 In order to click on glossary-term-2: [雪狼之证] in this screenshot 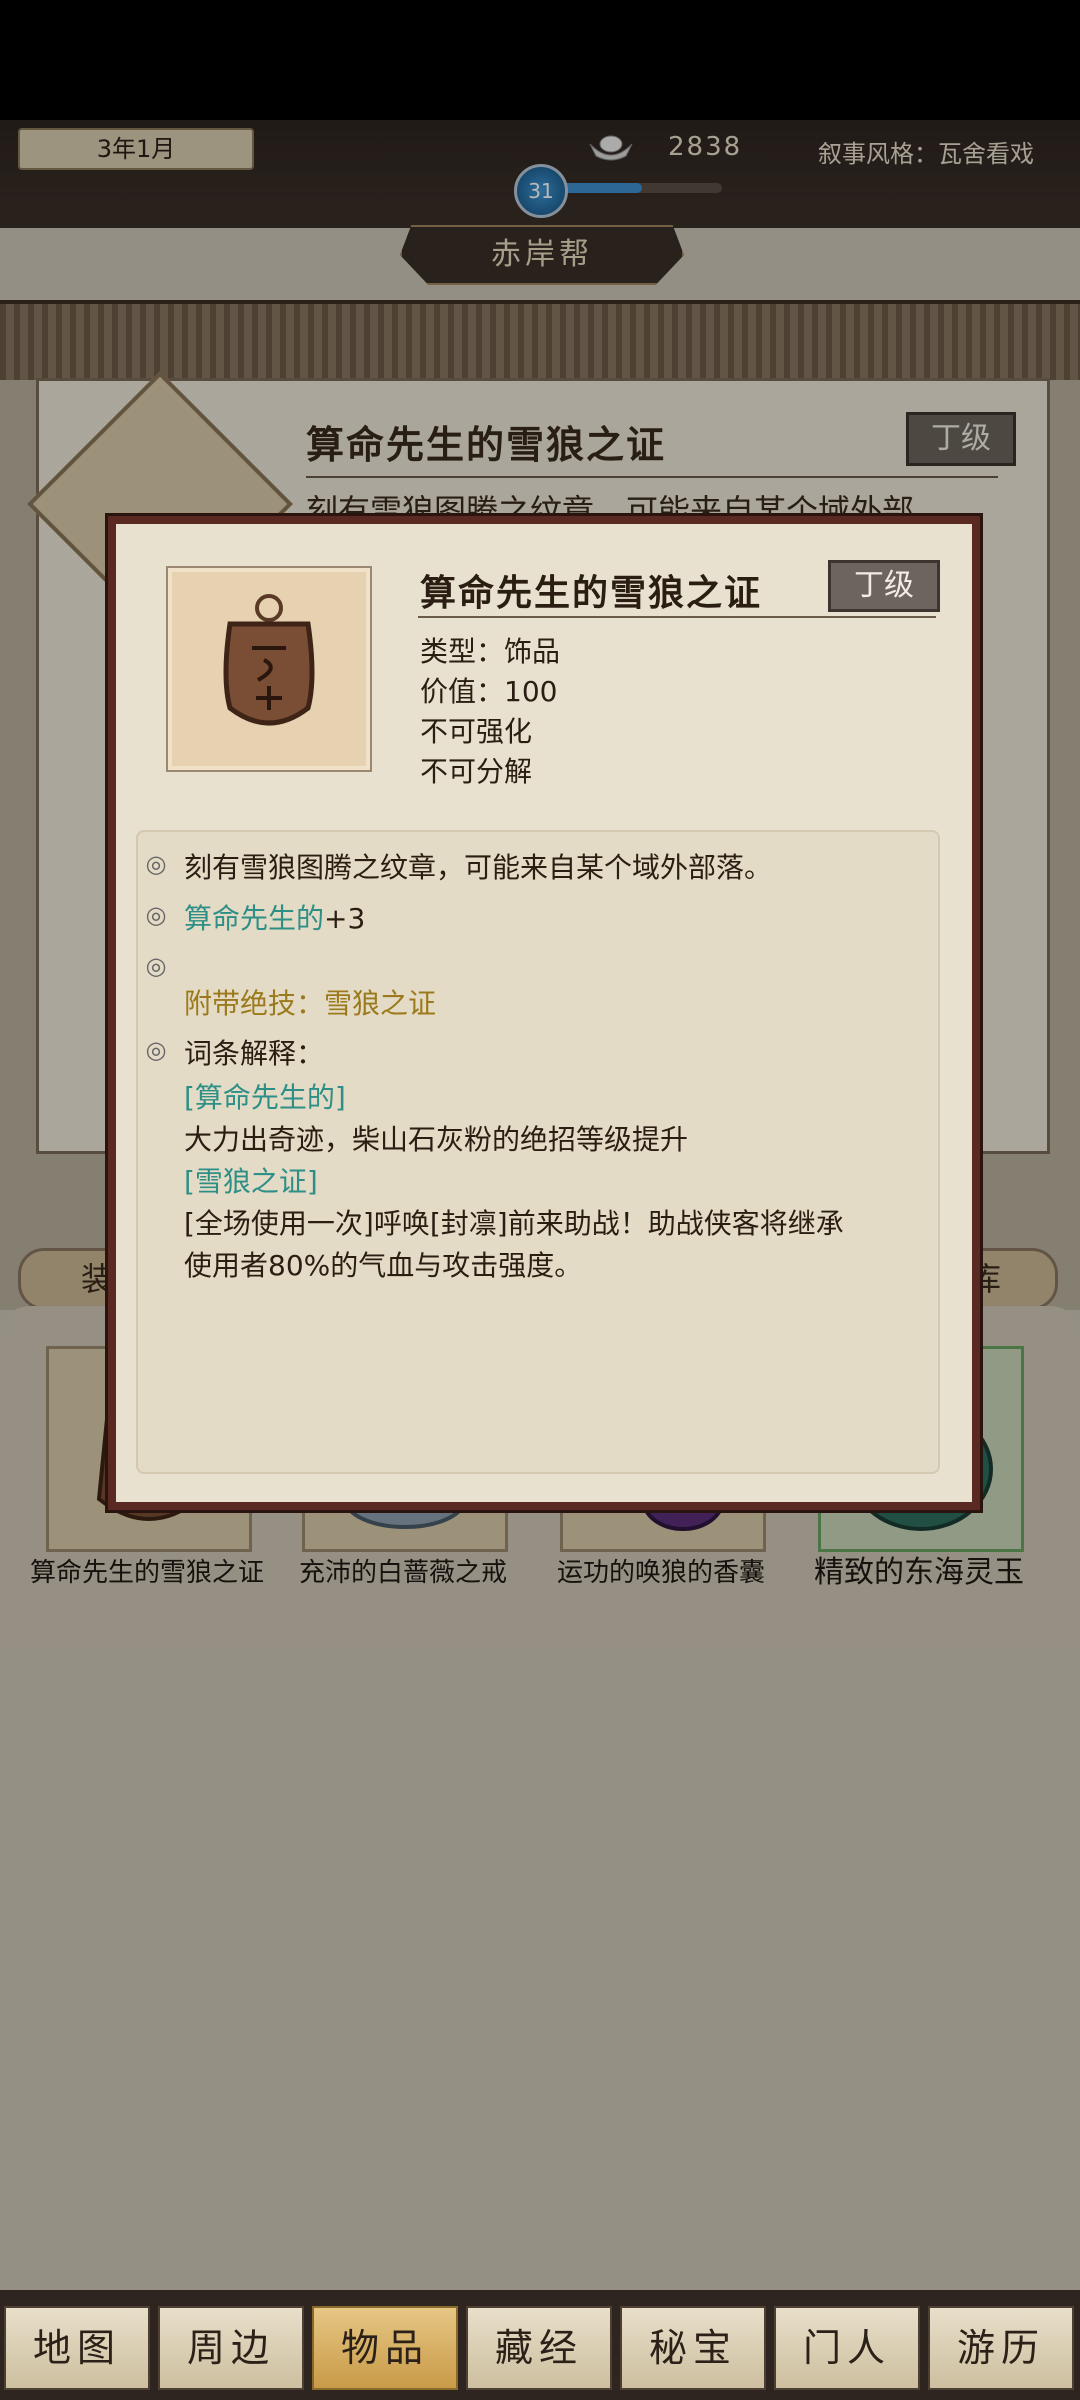, I will do `click(251, 1181)`.